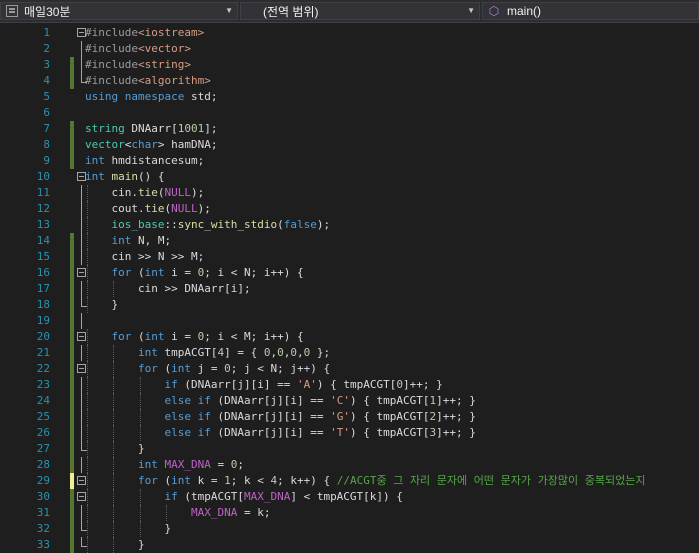  I want to click on code-text: string DNAarr[1001];, so click(151, 129).